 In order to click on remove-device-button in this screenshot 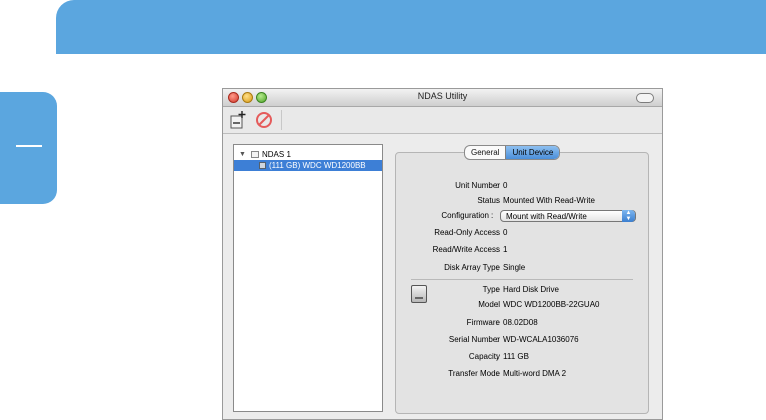, I will do `click(265, 120)`.